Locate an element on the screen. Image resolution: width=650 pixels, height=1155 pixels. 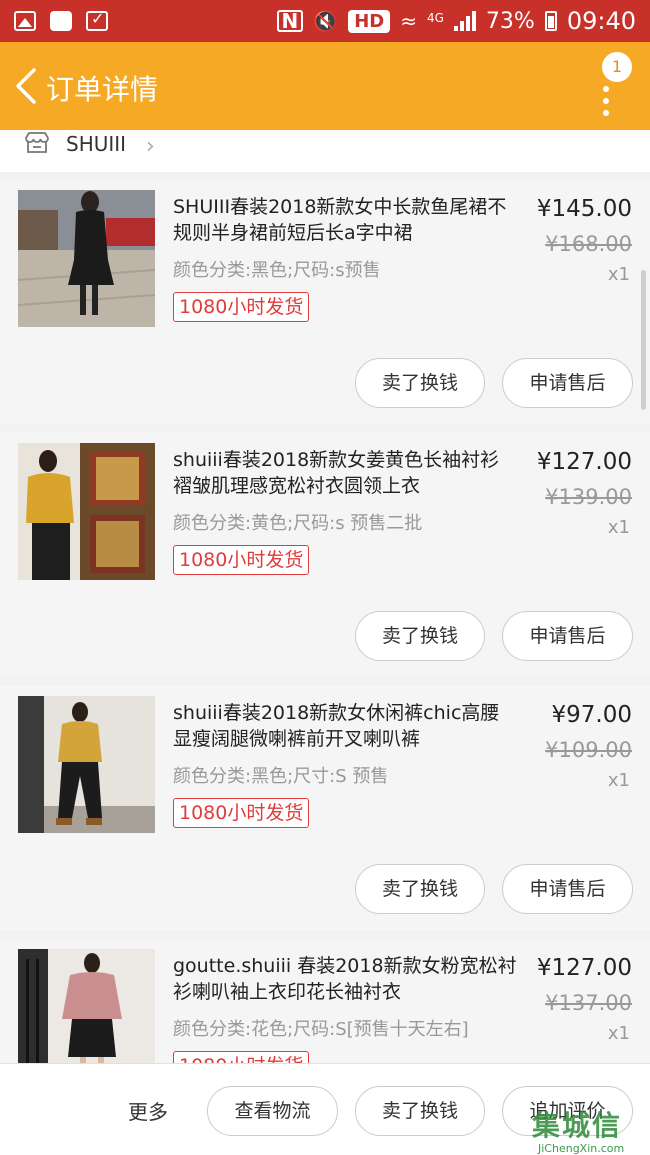
notification-badge: 1 is located at coordinates (617, 67).